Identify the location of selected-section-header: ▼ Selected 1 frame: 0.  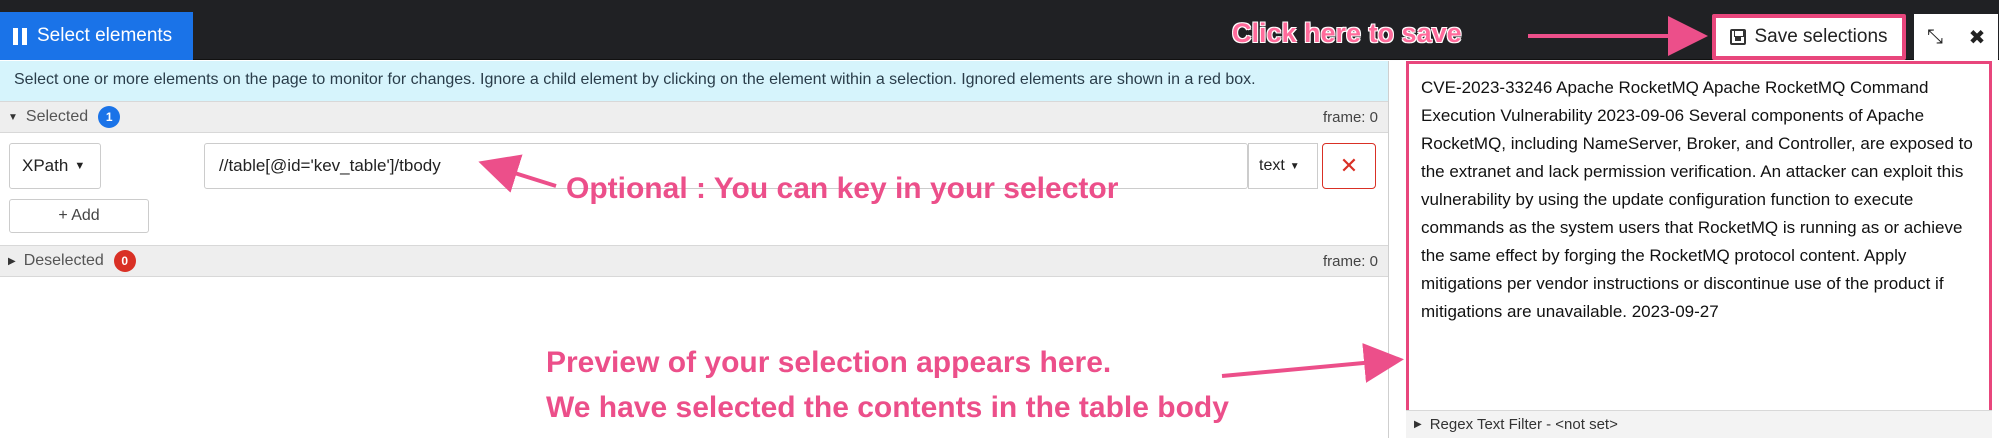
(694, 117).